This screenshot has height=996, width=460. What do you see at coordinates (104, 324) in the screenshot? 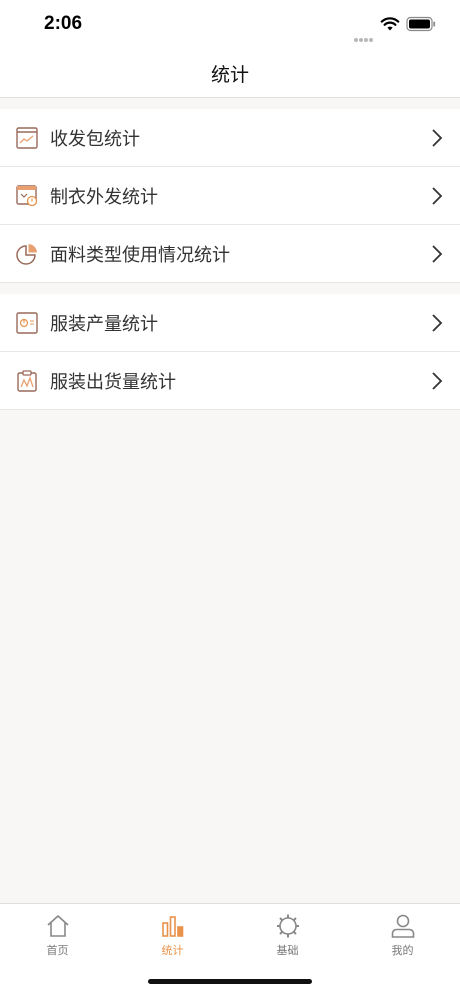
I see `row-label: 服装产量统计` at bounding box center [104, 324].